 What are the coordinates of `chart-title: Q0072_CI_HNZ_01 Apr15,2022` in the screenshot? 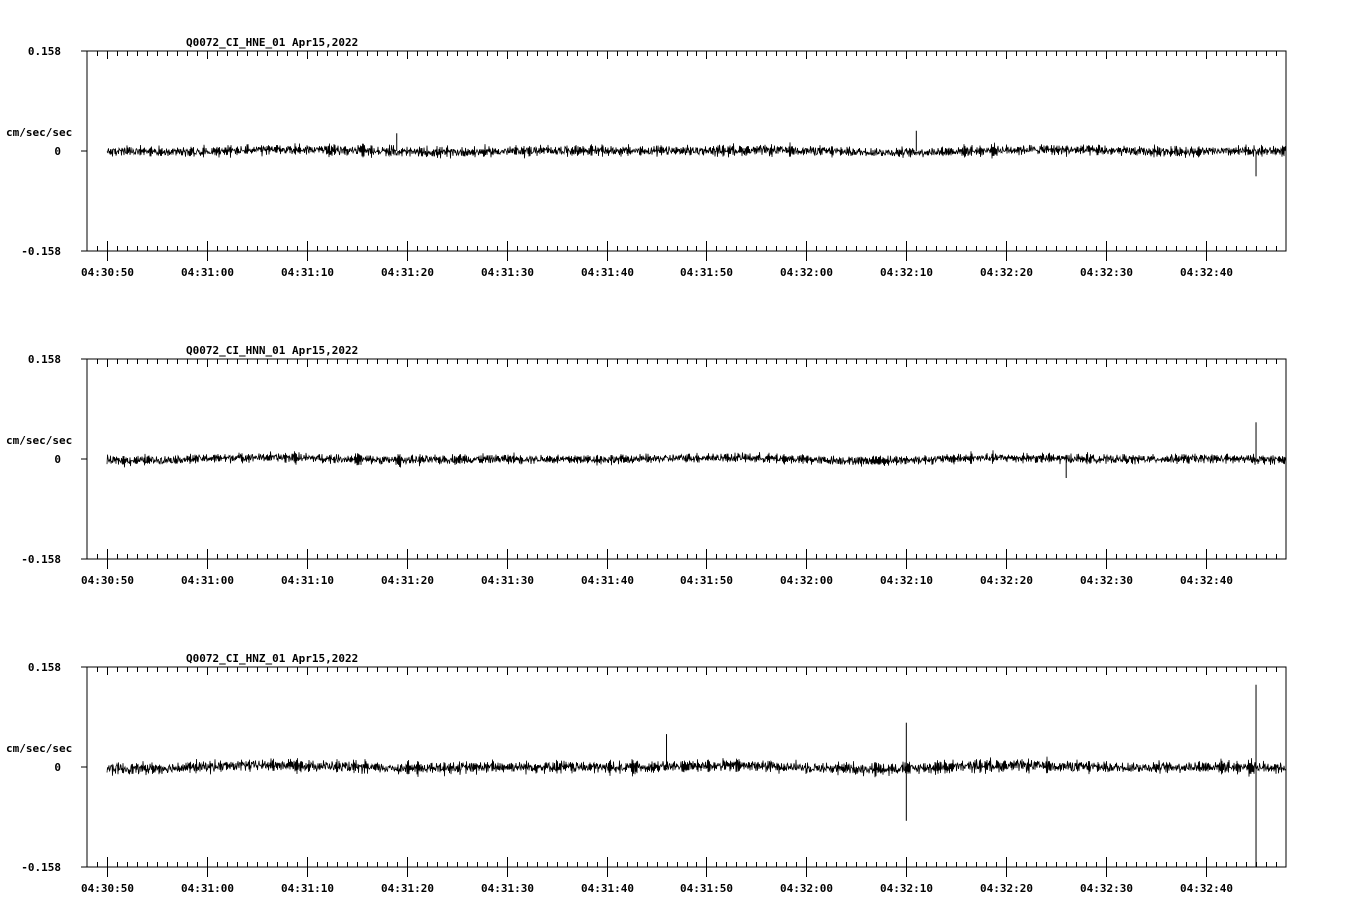 It's located at (272, 658).